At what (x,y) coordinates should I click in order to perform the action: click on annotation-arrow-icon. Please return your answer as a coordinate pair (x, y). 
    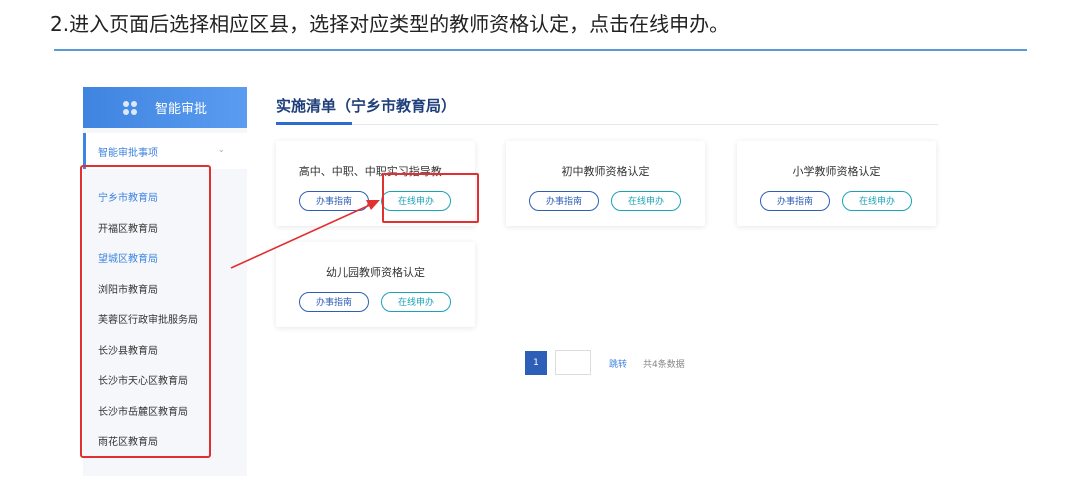
    Looking at the image, I should click on (305, 234).